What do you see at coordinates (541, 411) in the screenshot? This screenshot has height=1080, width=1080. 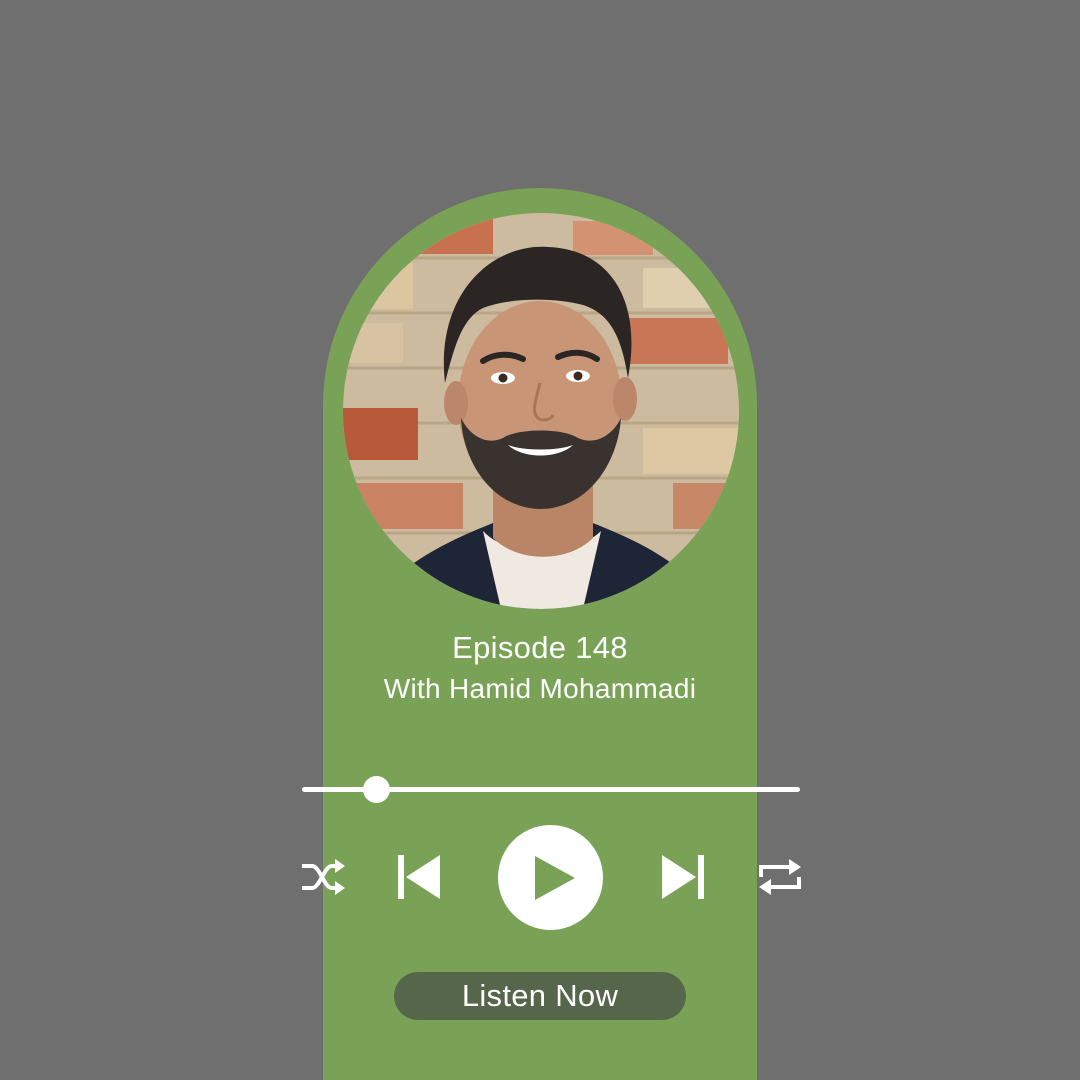 I see `guest-photo` at bounding box center [541, 411].